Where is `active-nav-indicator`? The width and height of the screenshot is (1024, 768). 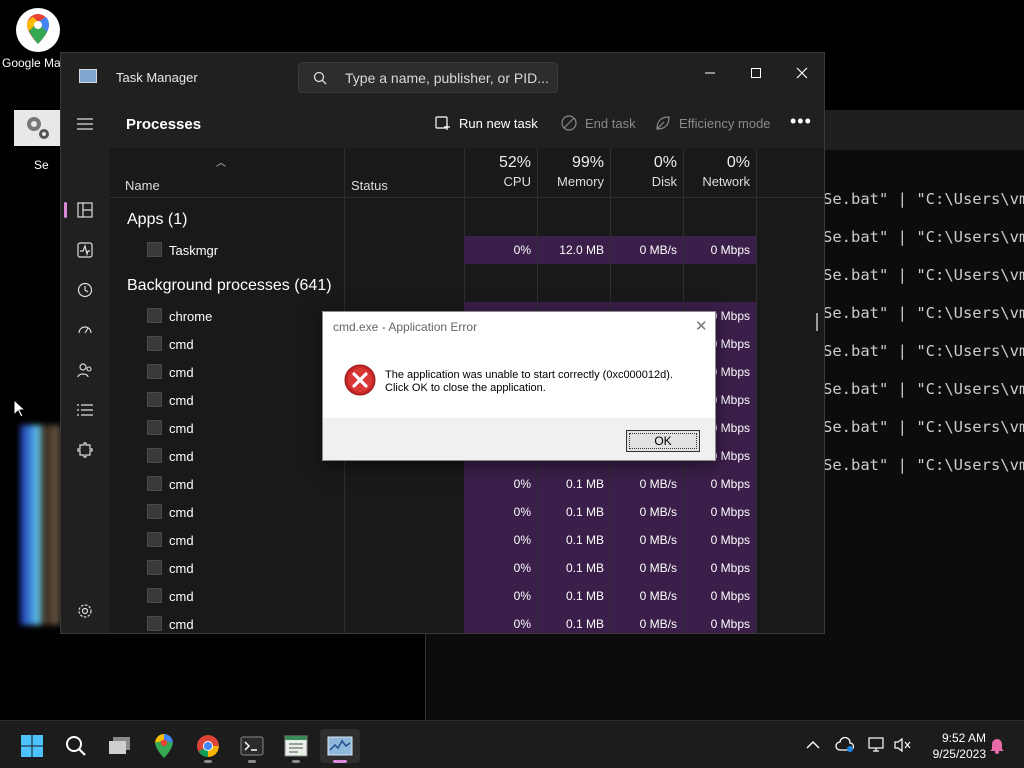 active-nav-indicator is located at coordinates (65, 210).